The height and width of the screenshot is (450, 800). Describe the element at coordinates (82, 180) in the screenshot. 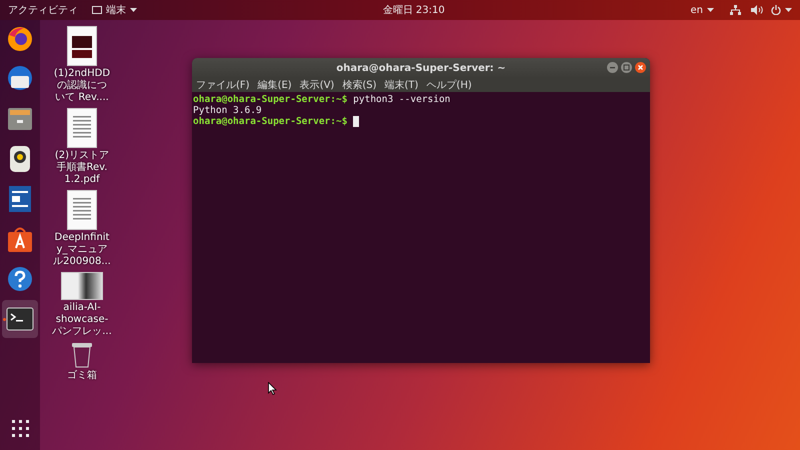

I see `file-name: 1.2.pdf` at that location.